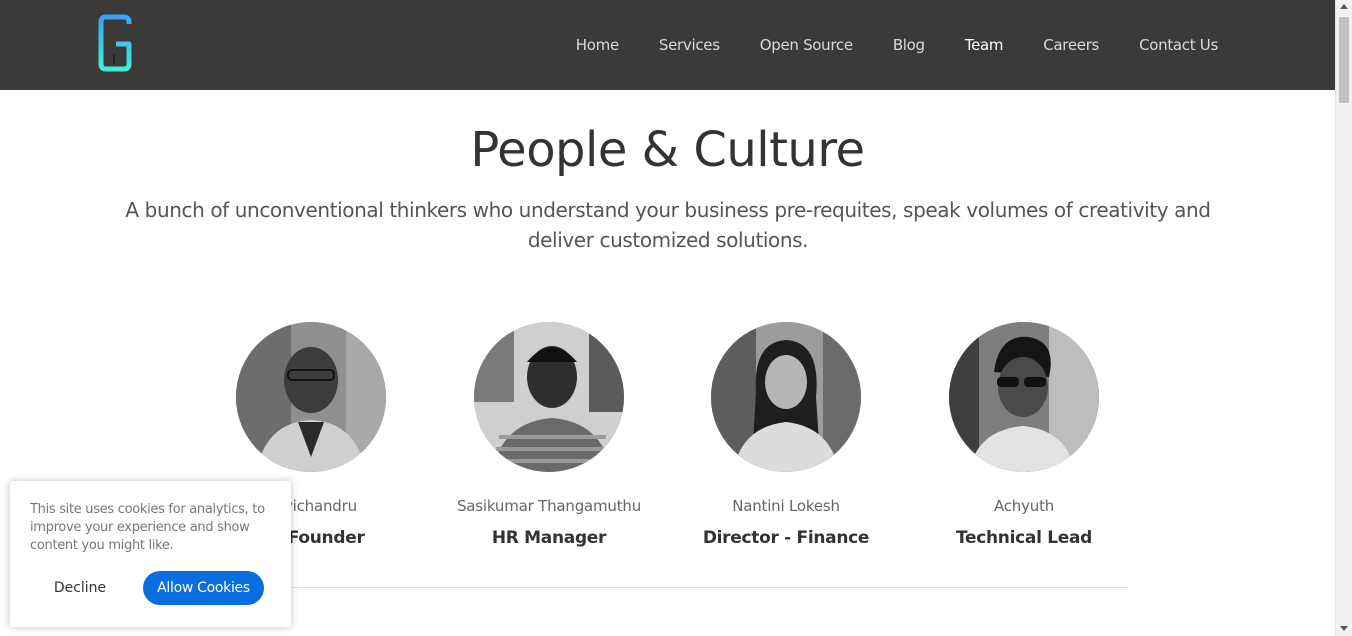 The height and width of the screenshot is (636, 1352). I want to click on scroll-down-arrow-icon, so click(1344, 628).